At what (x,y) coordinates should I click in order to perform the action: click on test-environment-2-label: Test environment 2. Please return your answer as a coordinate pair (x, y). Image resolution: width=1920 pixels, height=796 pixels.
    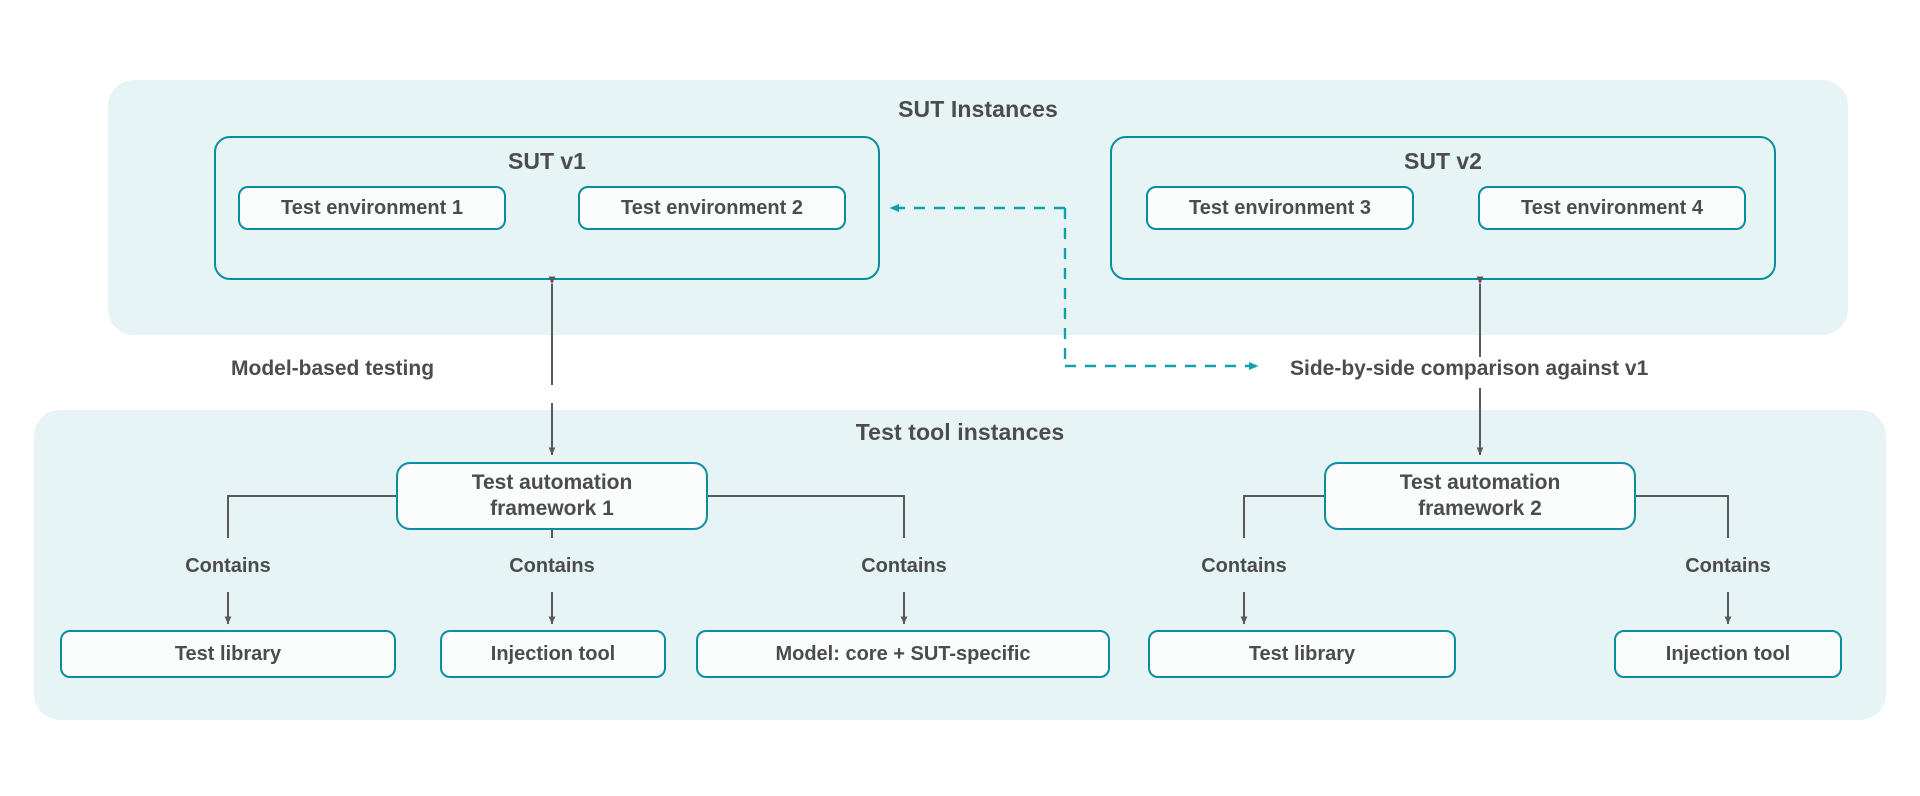
    Looking at the image, I should click on (712, 207).